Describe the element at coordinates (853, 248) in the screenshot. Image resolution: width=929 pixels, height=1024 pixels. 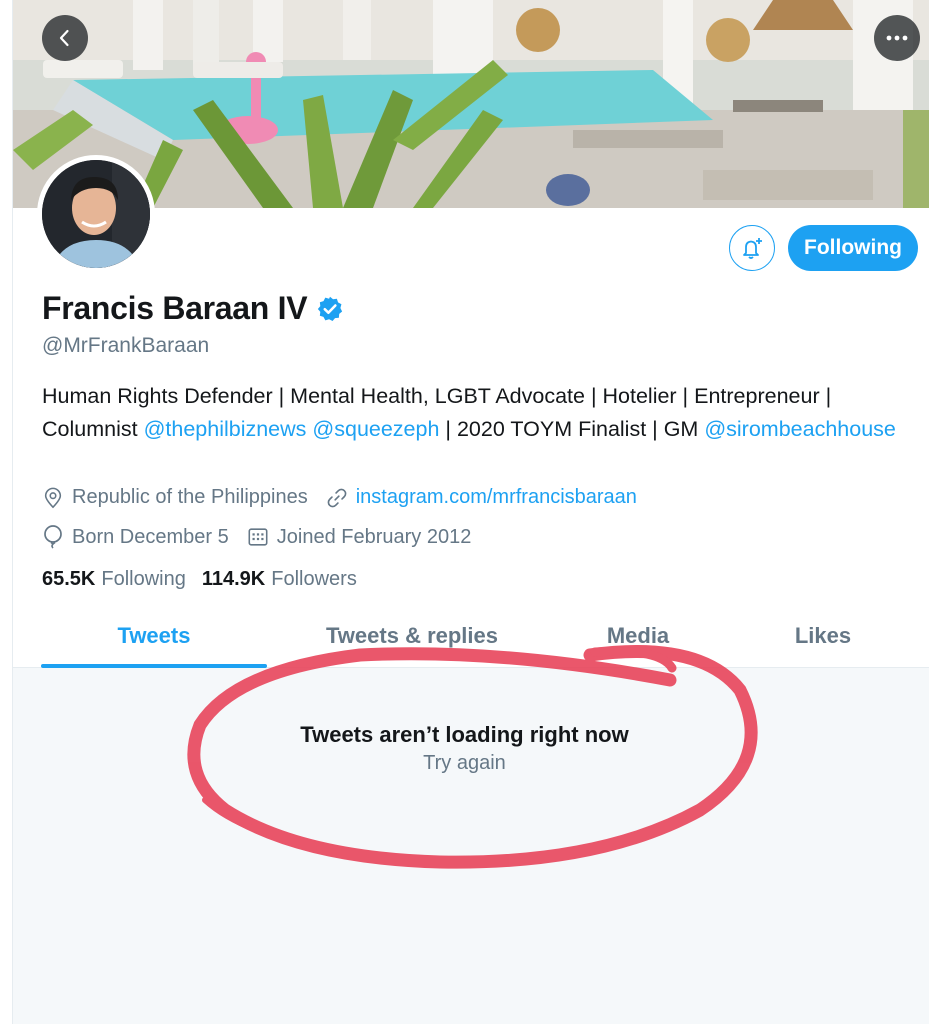
I see `following-button: Following` at that location.